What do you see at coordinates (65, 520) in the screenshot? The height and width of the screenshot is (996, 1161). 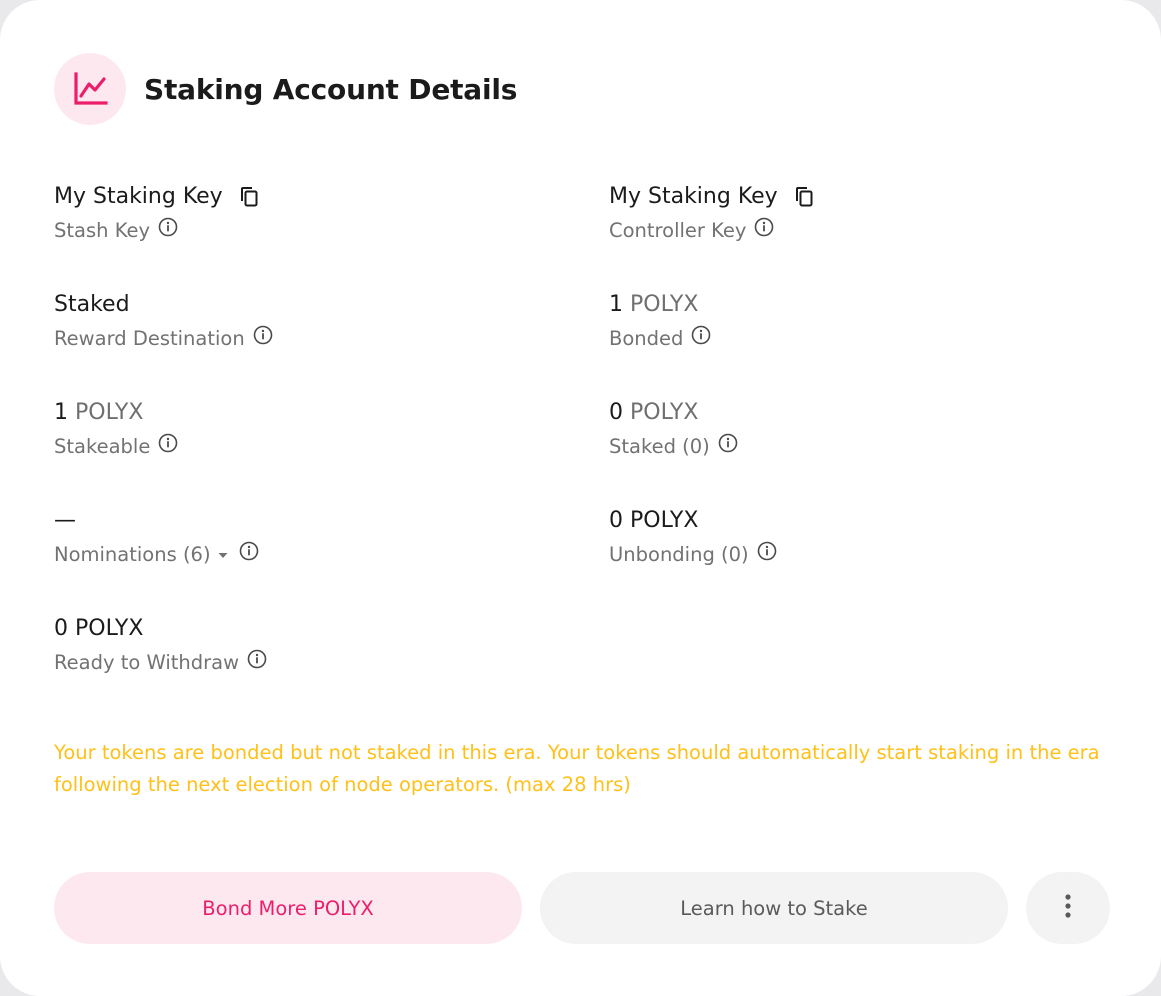 I see `nominations-value: —` at bounding box center [65, 520].